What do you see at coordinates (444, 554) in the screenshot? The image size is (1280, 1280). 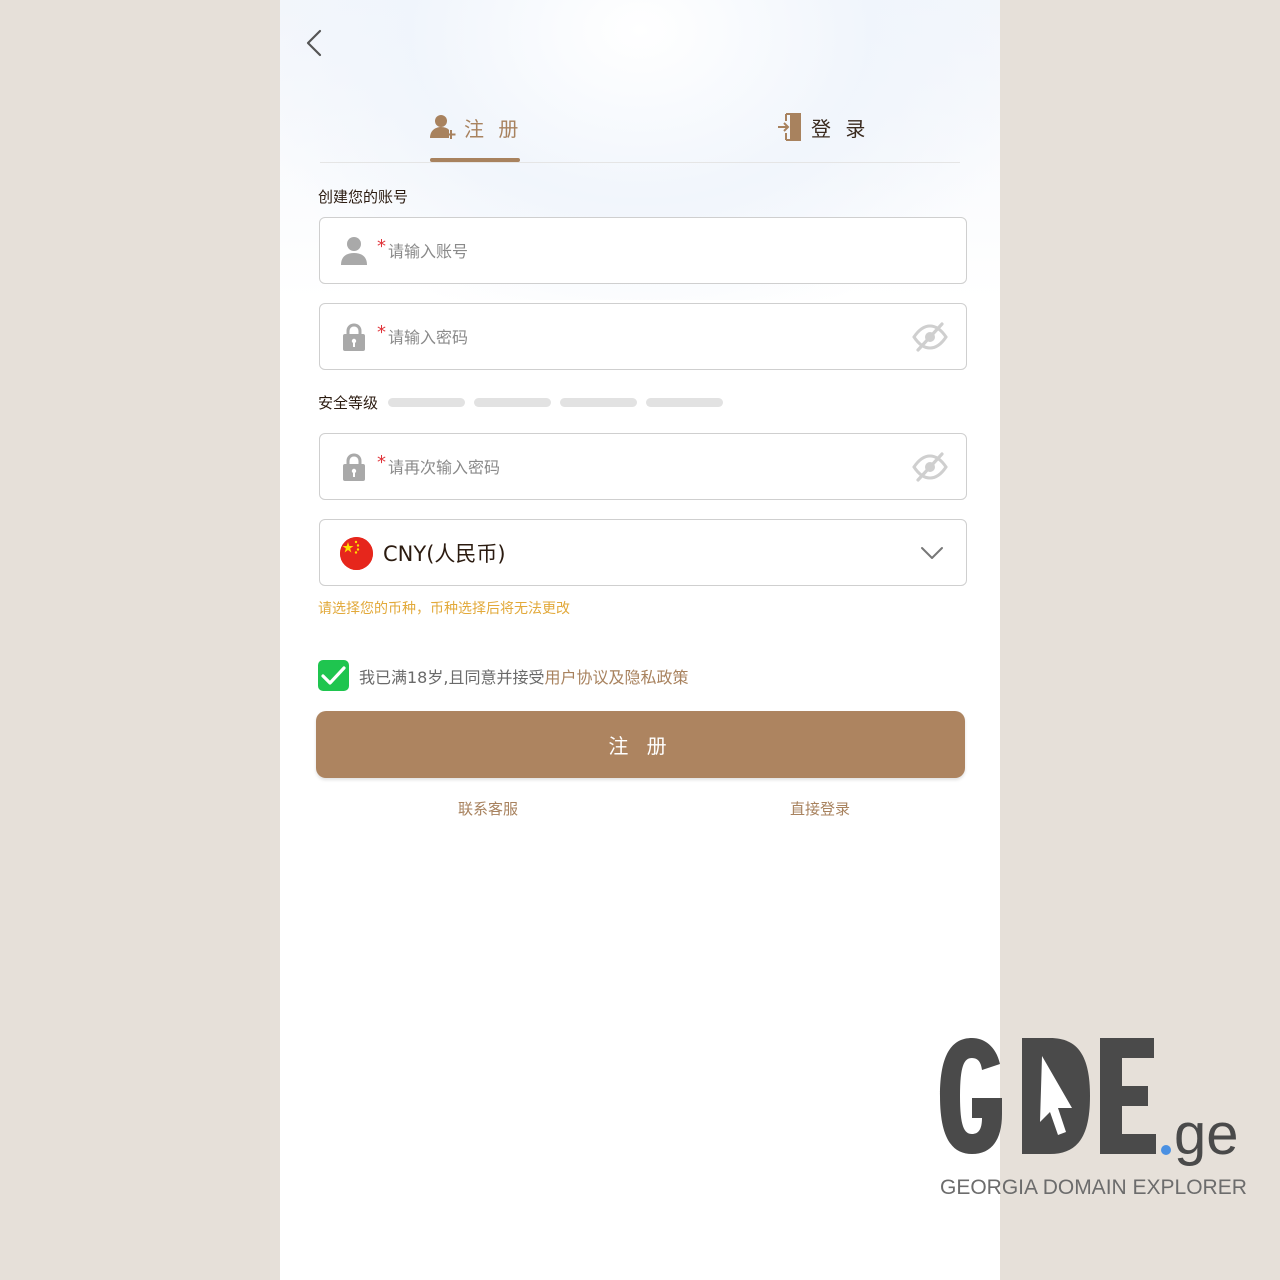 I see `currency-value: CNY(人民币)` at bounding box center [444, 554].